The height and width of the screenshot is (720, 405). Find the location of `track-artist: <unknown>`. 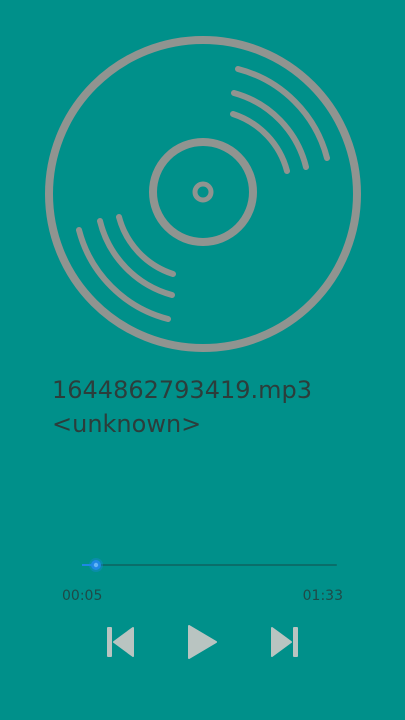

track-artist: <unknown> is located at coordinates (127, 424).